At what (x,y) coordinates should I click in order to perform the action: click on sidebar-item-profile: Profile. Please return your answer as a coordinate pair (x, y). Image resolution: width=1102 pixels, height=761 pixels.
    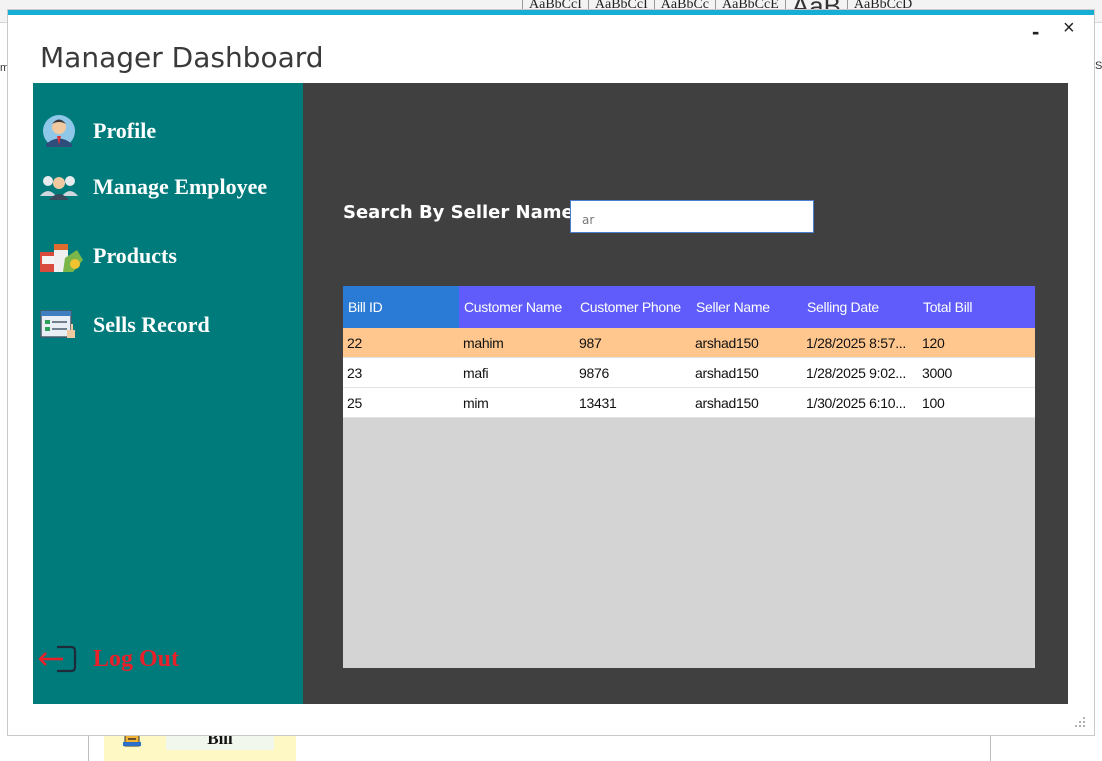
    Looking at the image, I should click on (96, 131).